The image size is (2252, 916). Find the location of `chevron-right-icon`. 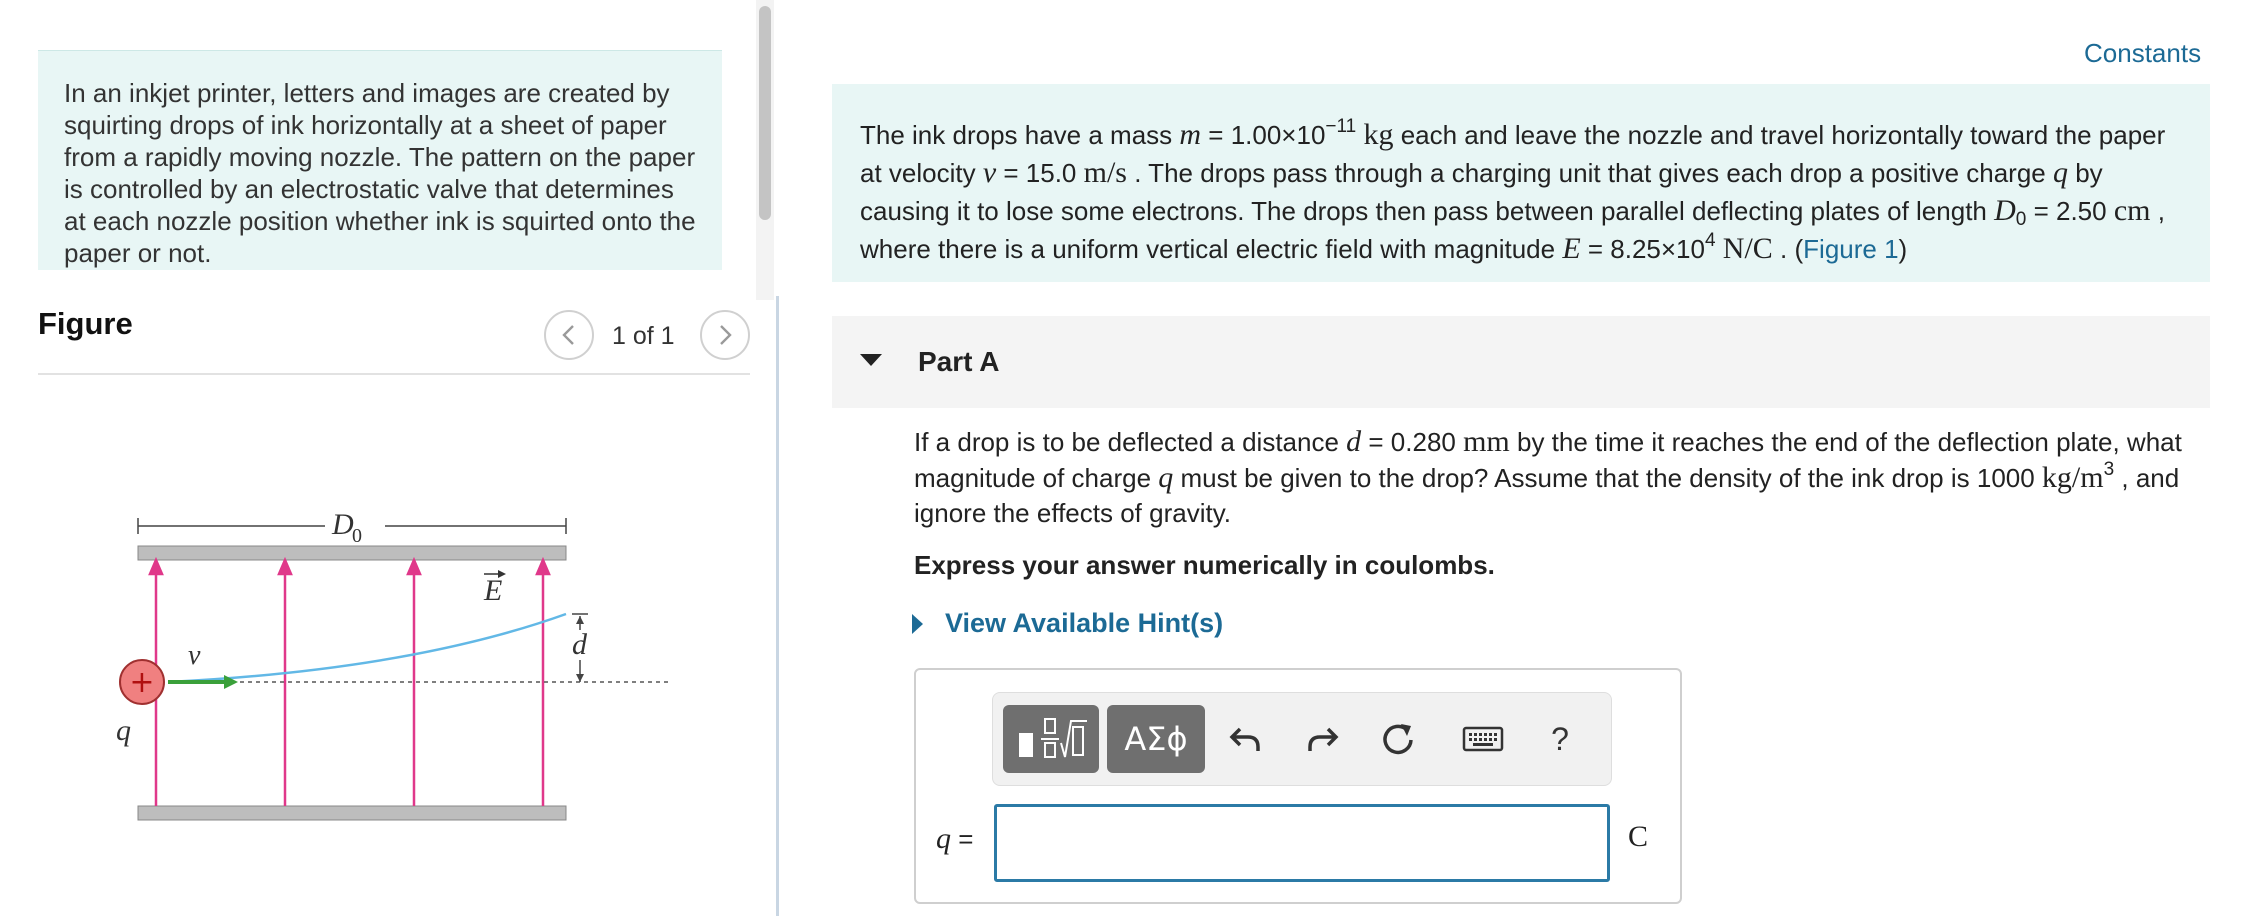

chevron-right-icon is located at coordinates (726, 335).